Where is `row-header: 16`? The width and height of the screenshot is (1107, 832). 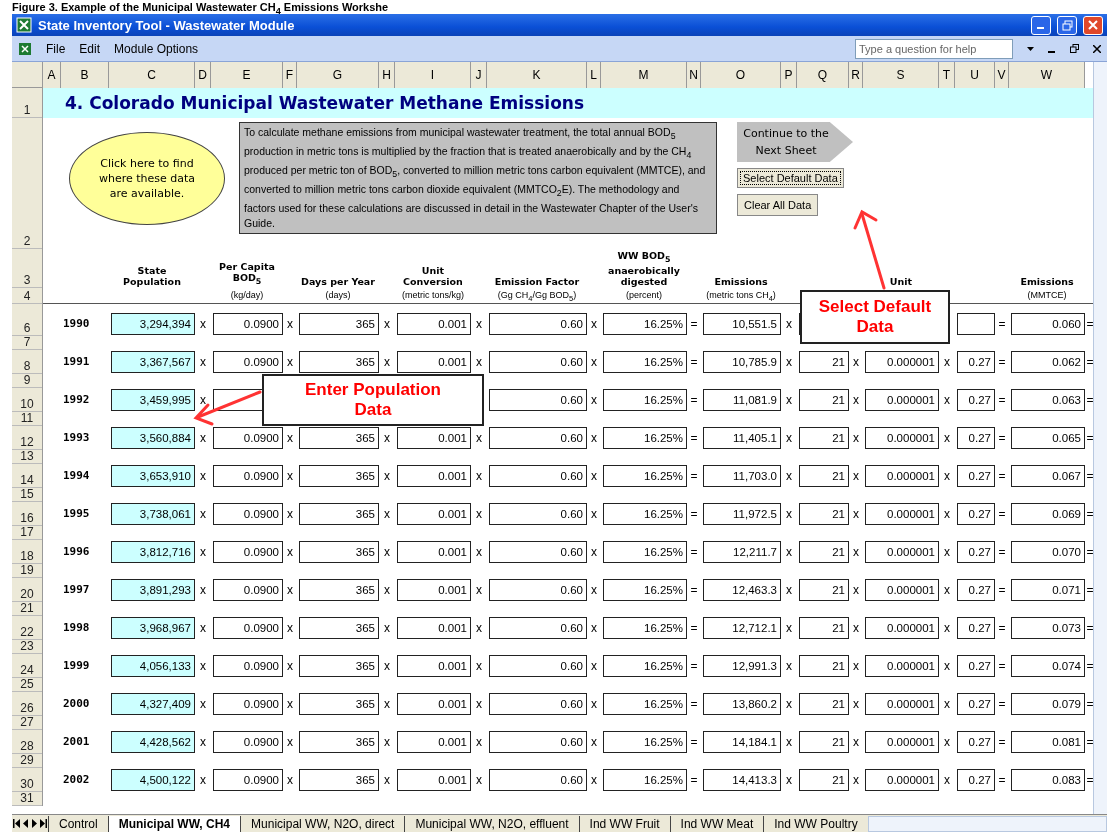
row-header: 16 is located at coordinates (27, 514).